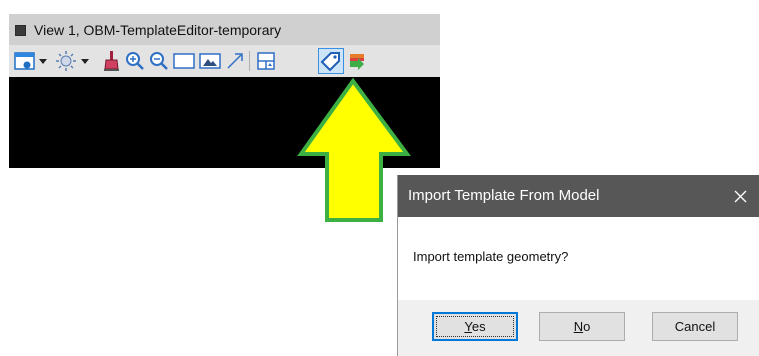  What do you see at coordinates (504, 195) in the screenshot?
I see `dialog-title: Import Template From Model` at bounding box center [504, 195].